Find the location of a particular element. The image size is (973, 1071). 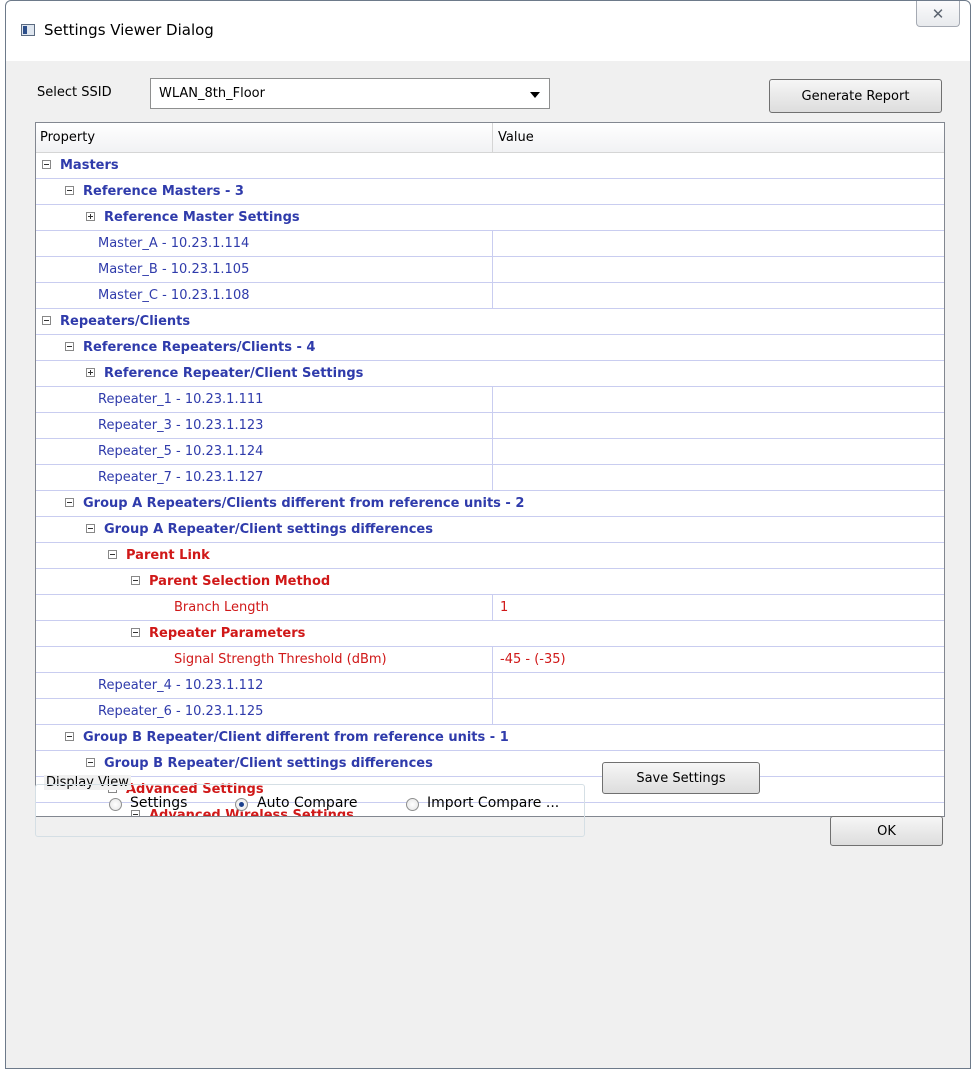

dialog-title: Settings Viewer Dialog is located at coordinates (129, 30).